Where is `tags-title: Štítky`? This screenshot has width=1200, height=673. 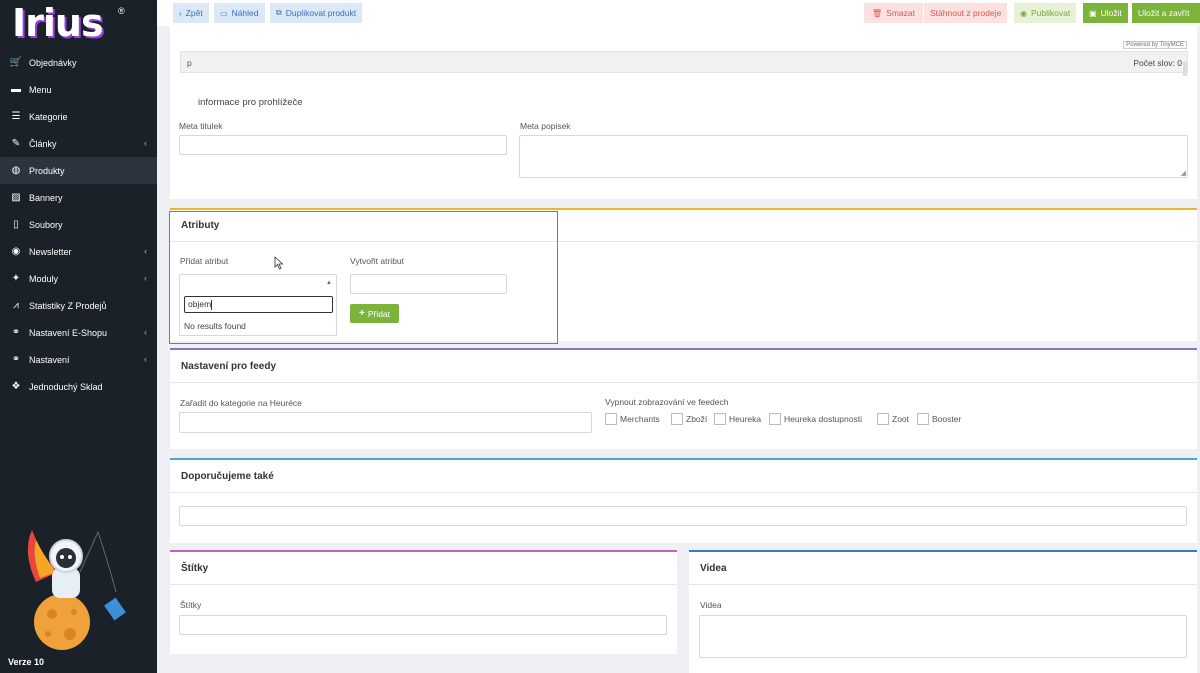 tags-title: Štítky is located at coordinates (423, 568).